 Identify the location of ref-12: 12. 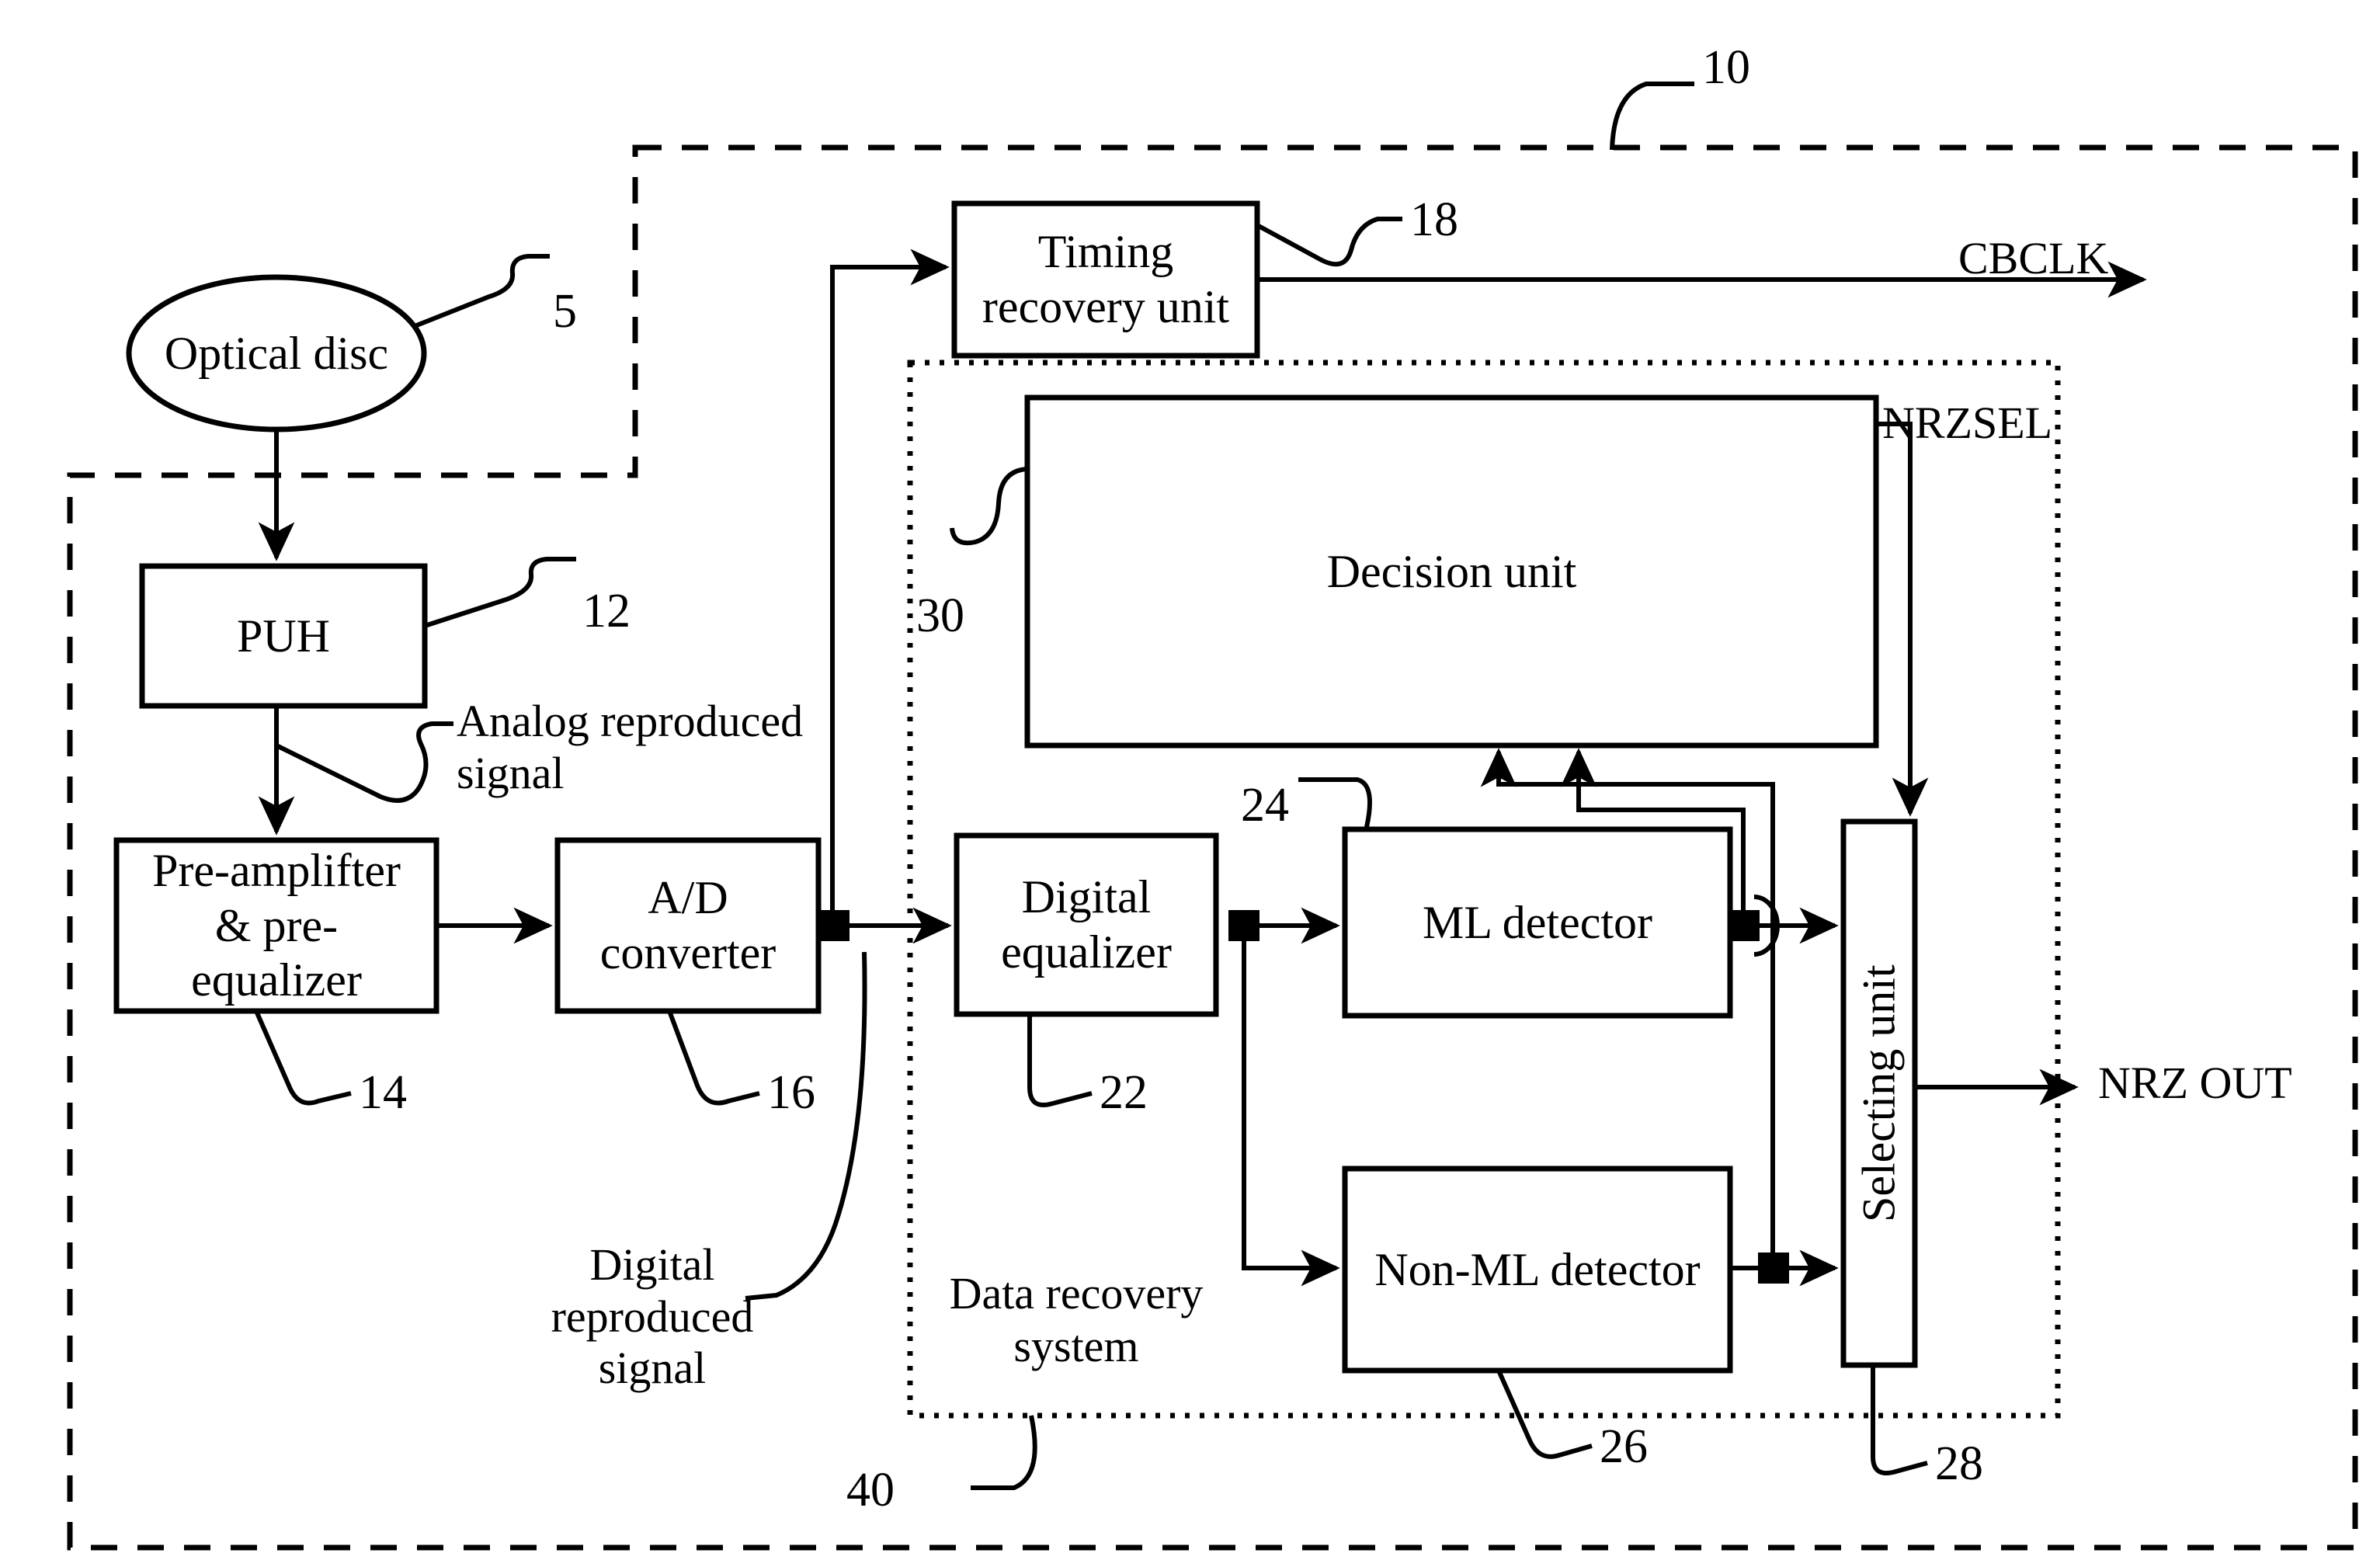
(606, 612).